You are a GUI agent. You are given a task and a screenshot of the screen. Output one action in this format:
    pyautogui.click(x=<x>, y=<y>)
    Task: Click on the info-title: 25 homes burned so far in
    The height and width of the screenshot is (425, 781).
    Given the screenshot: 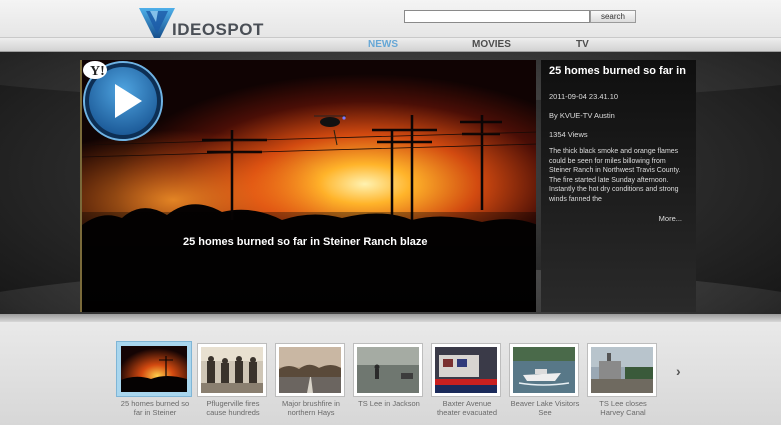 What is the action you would take?
    pyautogui.click(x=617, y=71)
    